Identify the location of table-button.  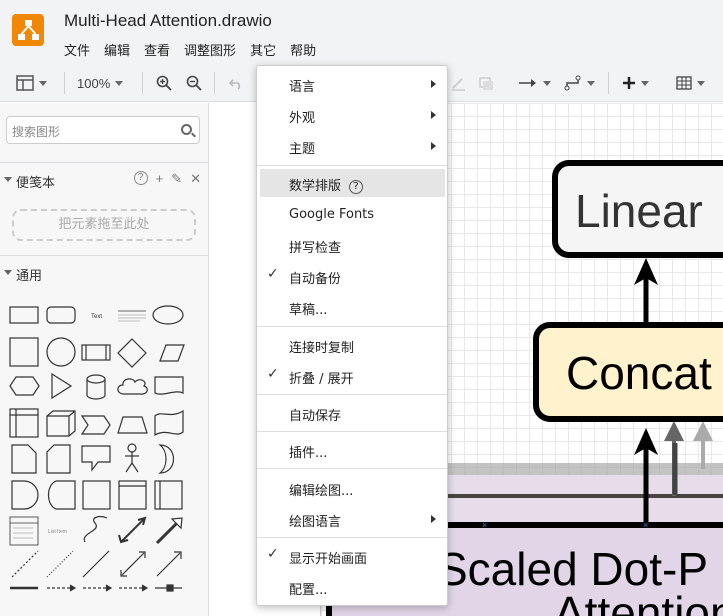
(690, 83).